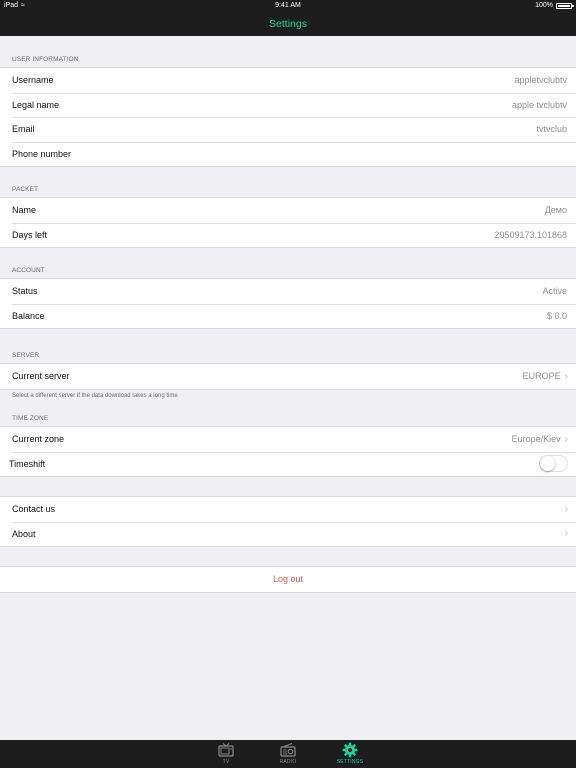 This screenshot has width=576, height=768. I want to click on page-title: Settings, so click(288, 24).